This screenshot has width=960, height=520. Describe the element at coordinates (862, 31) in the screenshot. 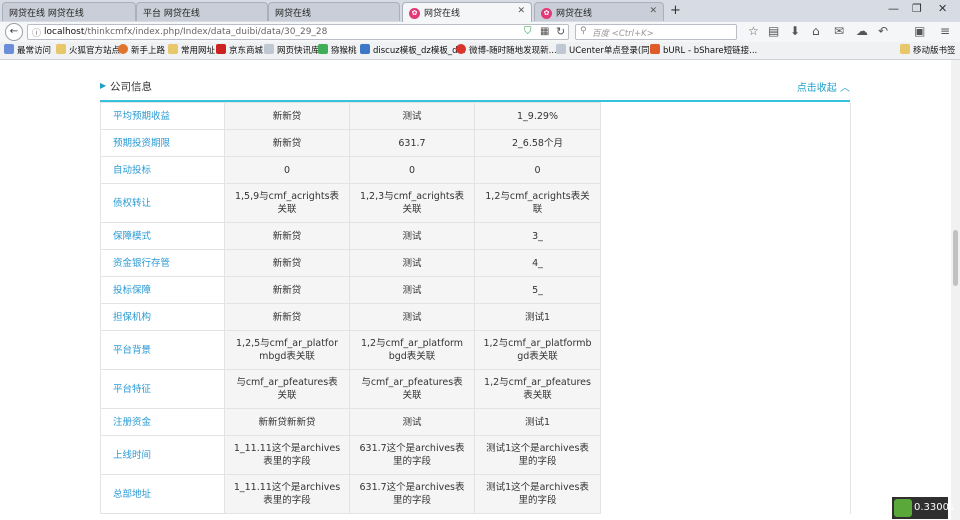

I see `cloud-icon: ☁` at that location.